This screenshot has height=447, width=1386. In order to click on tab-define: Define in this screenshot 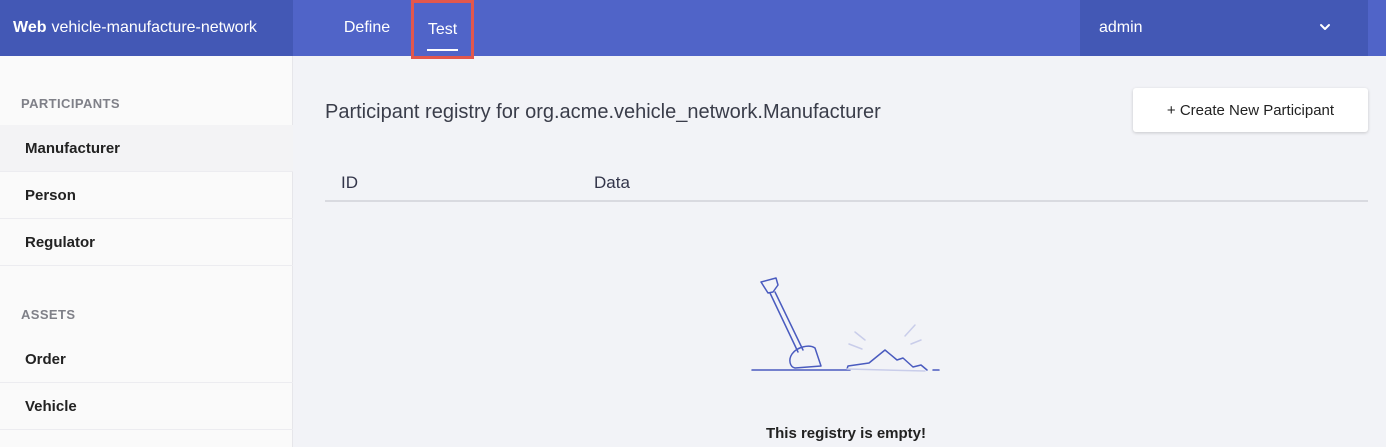, I will do `click(367, 28)`.